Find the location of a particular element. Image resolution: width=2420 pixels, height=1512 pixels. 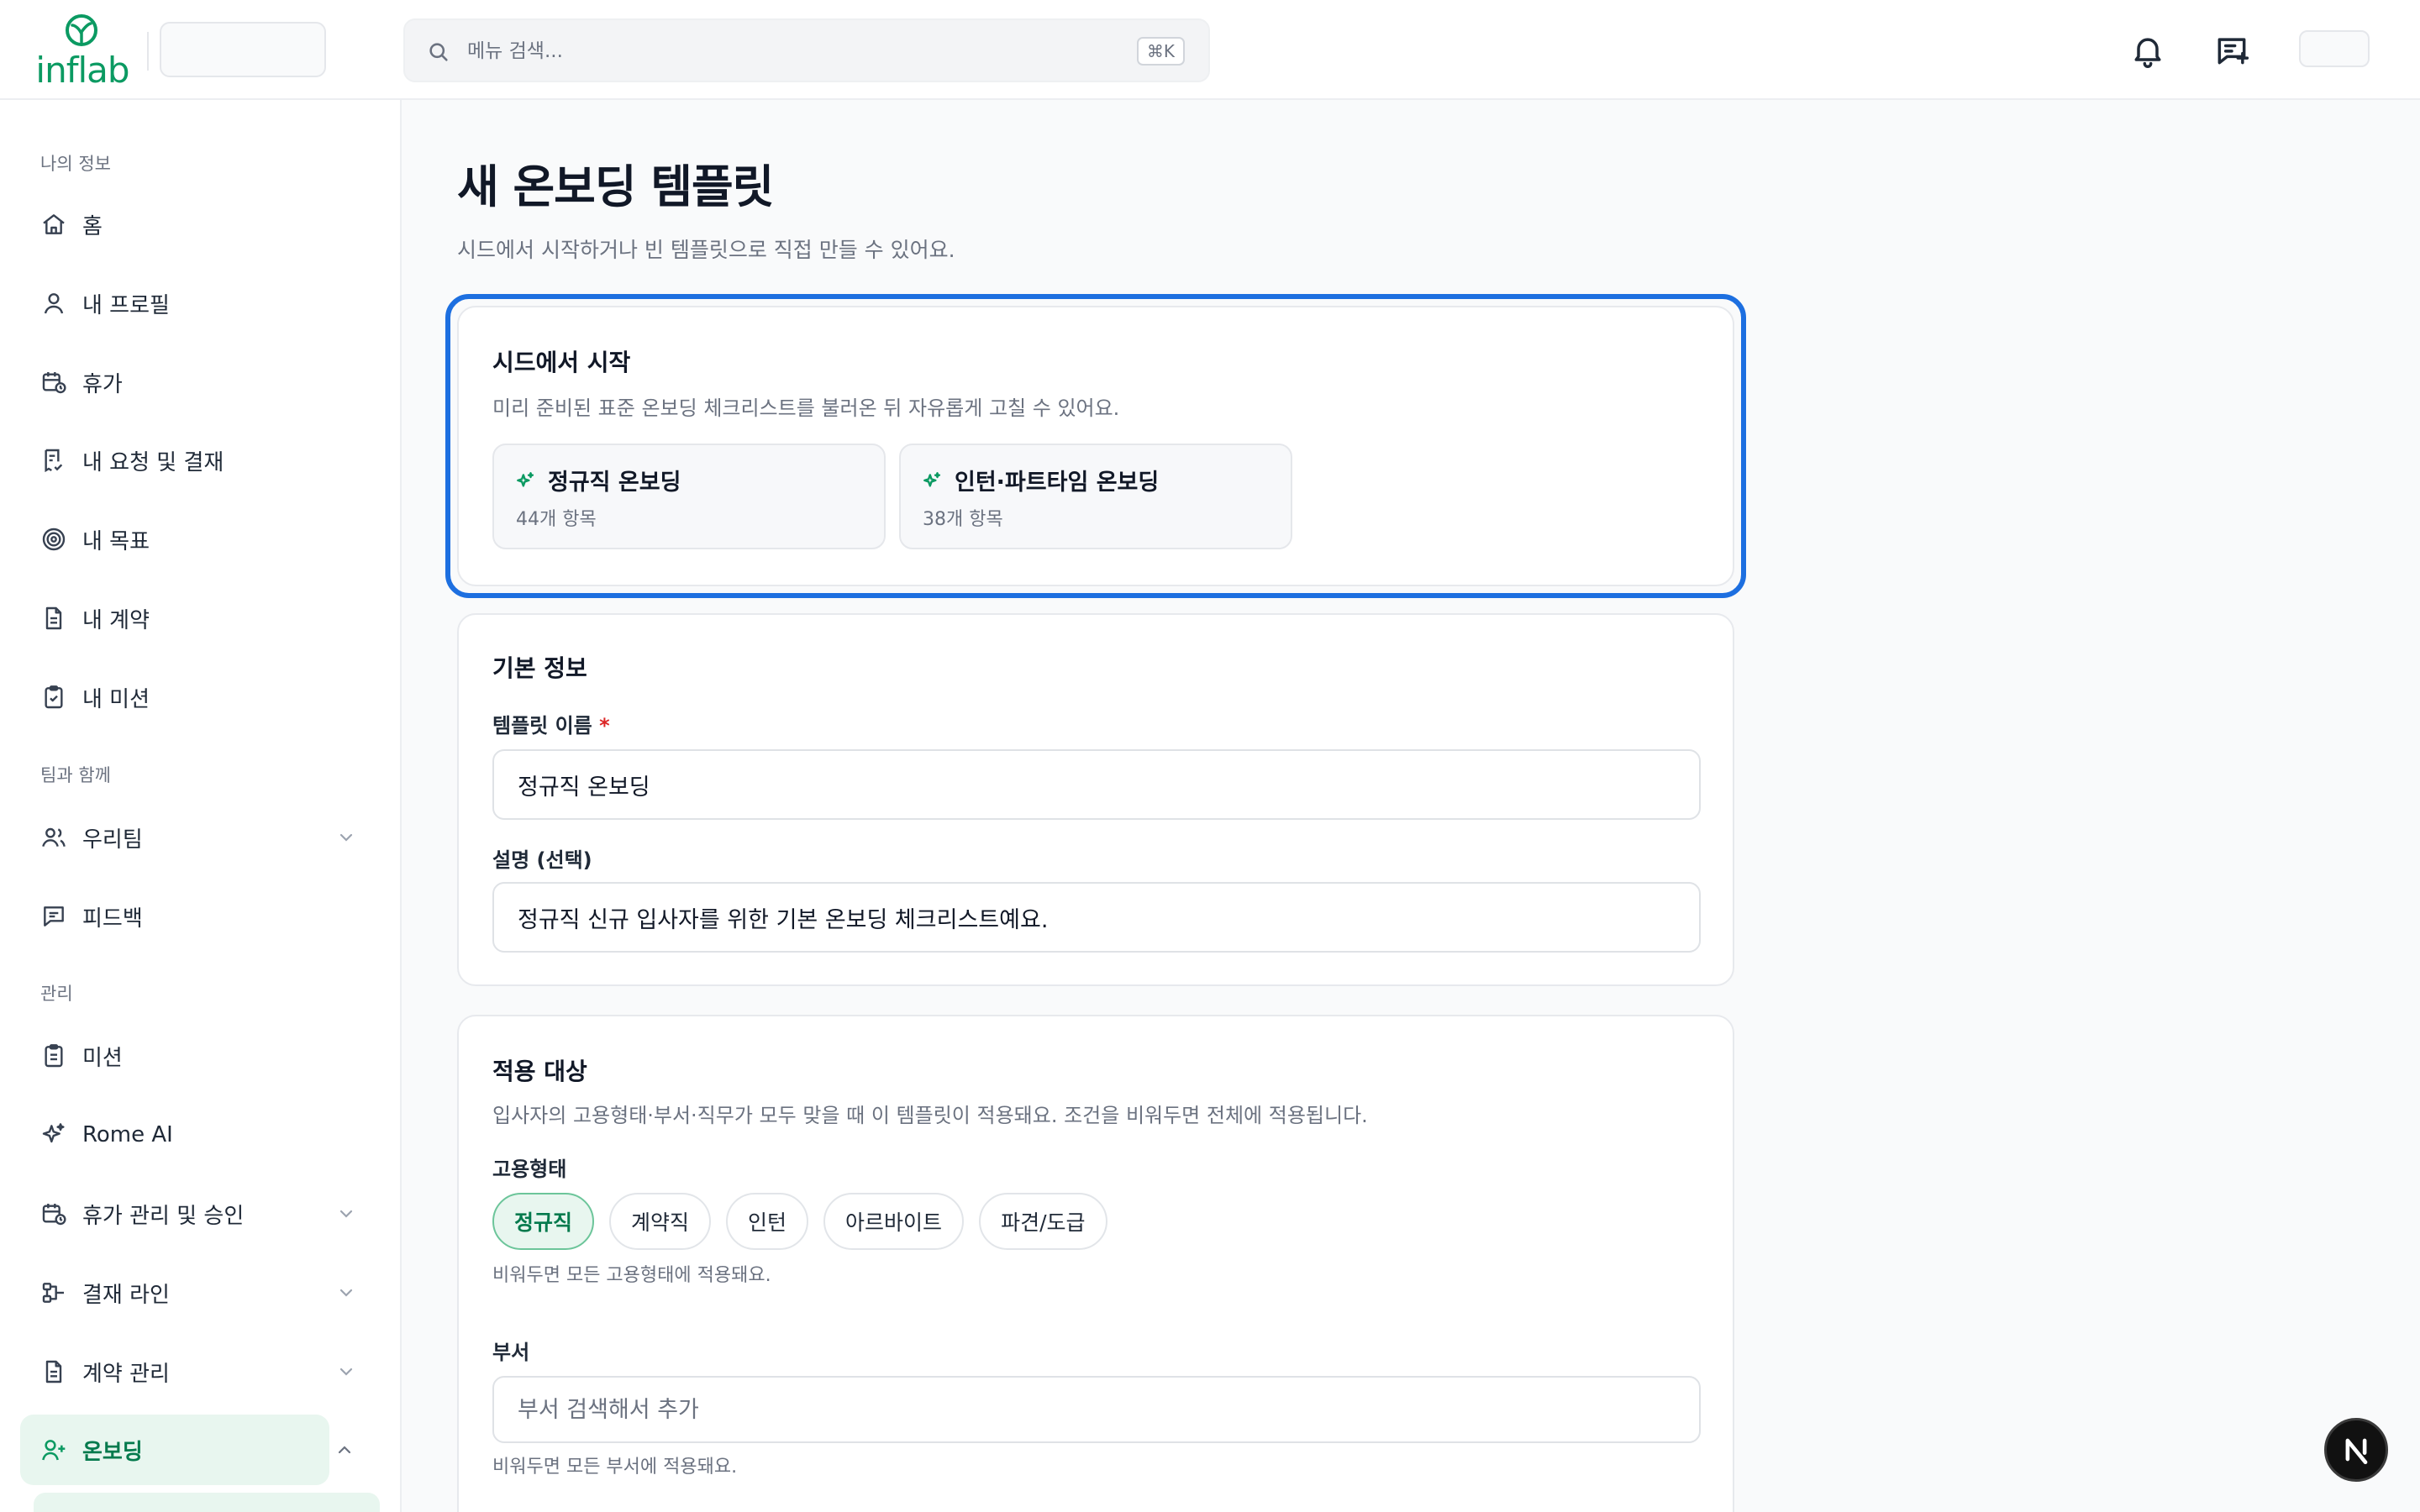

sidebar-item-my-team: 우리팀 is located at coordinates (200, 837).